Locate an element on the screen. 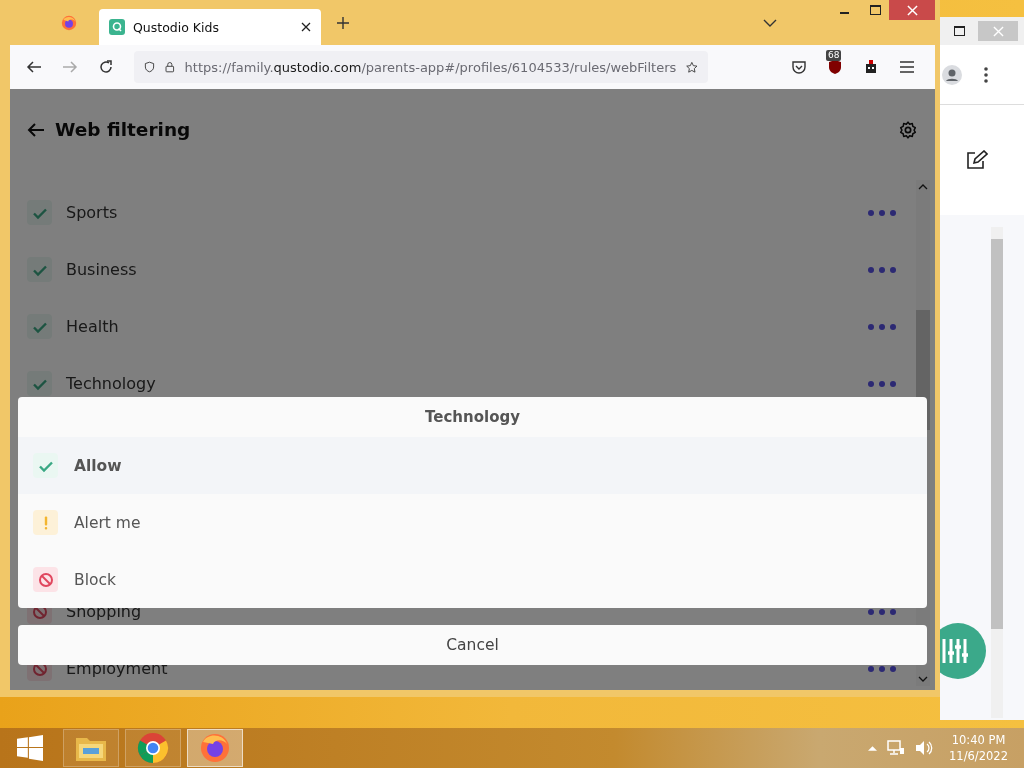 This screenshot has width=1024, height=768. close-icon is located at coordinates (306, 27).